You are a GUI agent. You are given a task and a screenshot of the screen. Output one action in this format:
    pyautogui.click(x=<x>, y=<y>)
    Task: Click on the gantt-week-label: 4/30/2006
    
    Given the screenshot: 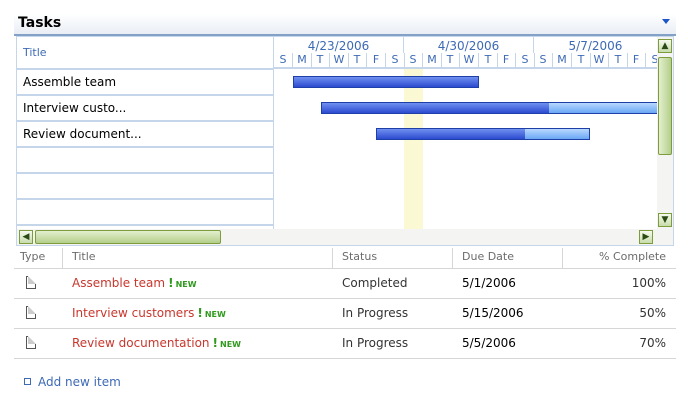 What is the action you would take?
    pyautogui.click(x=468, y=46)
    